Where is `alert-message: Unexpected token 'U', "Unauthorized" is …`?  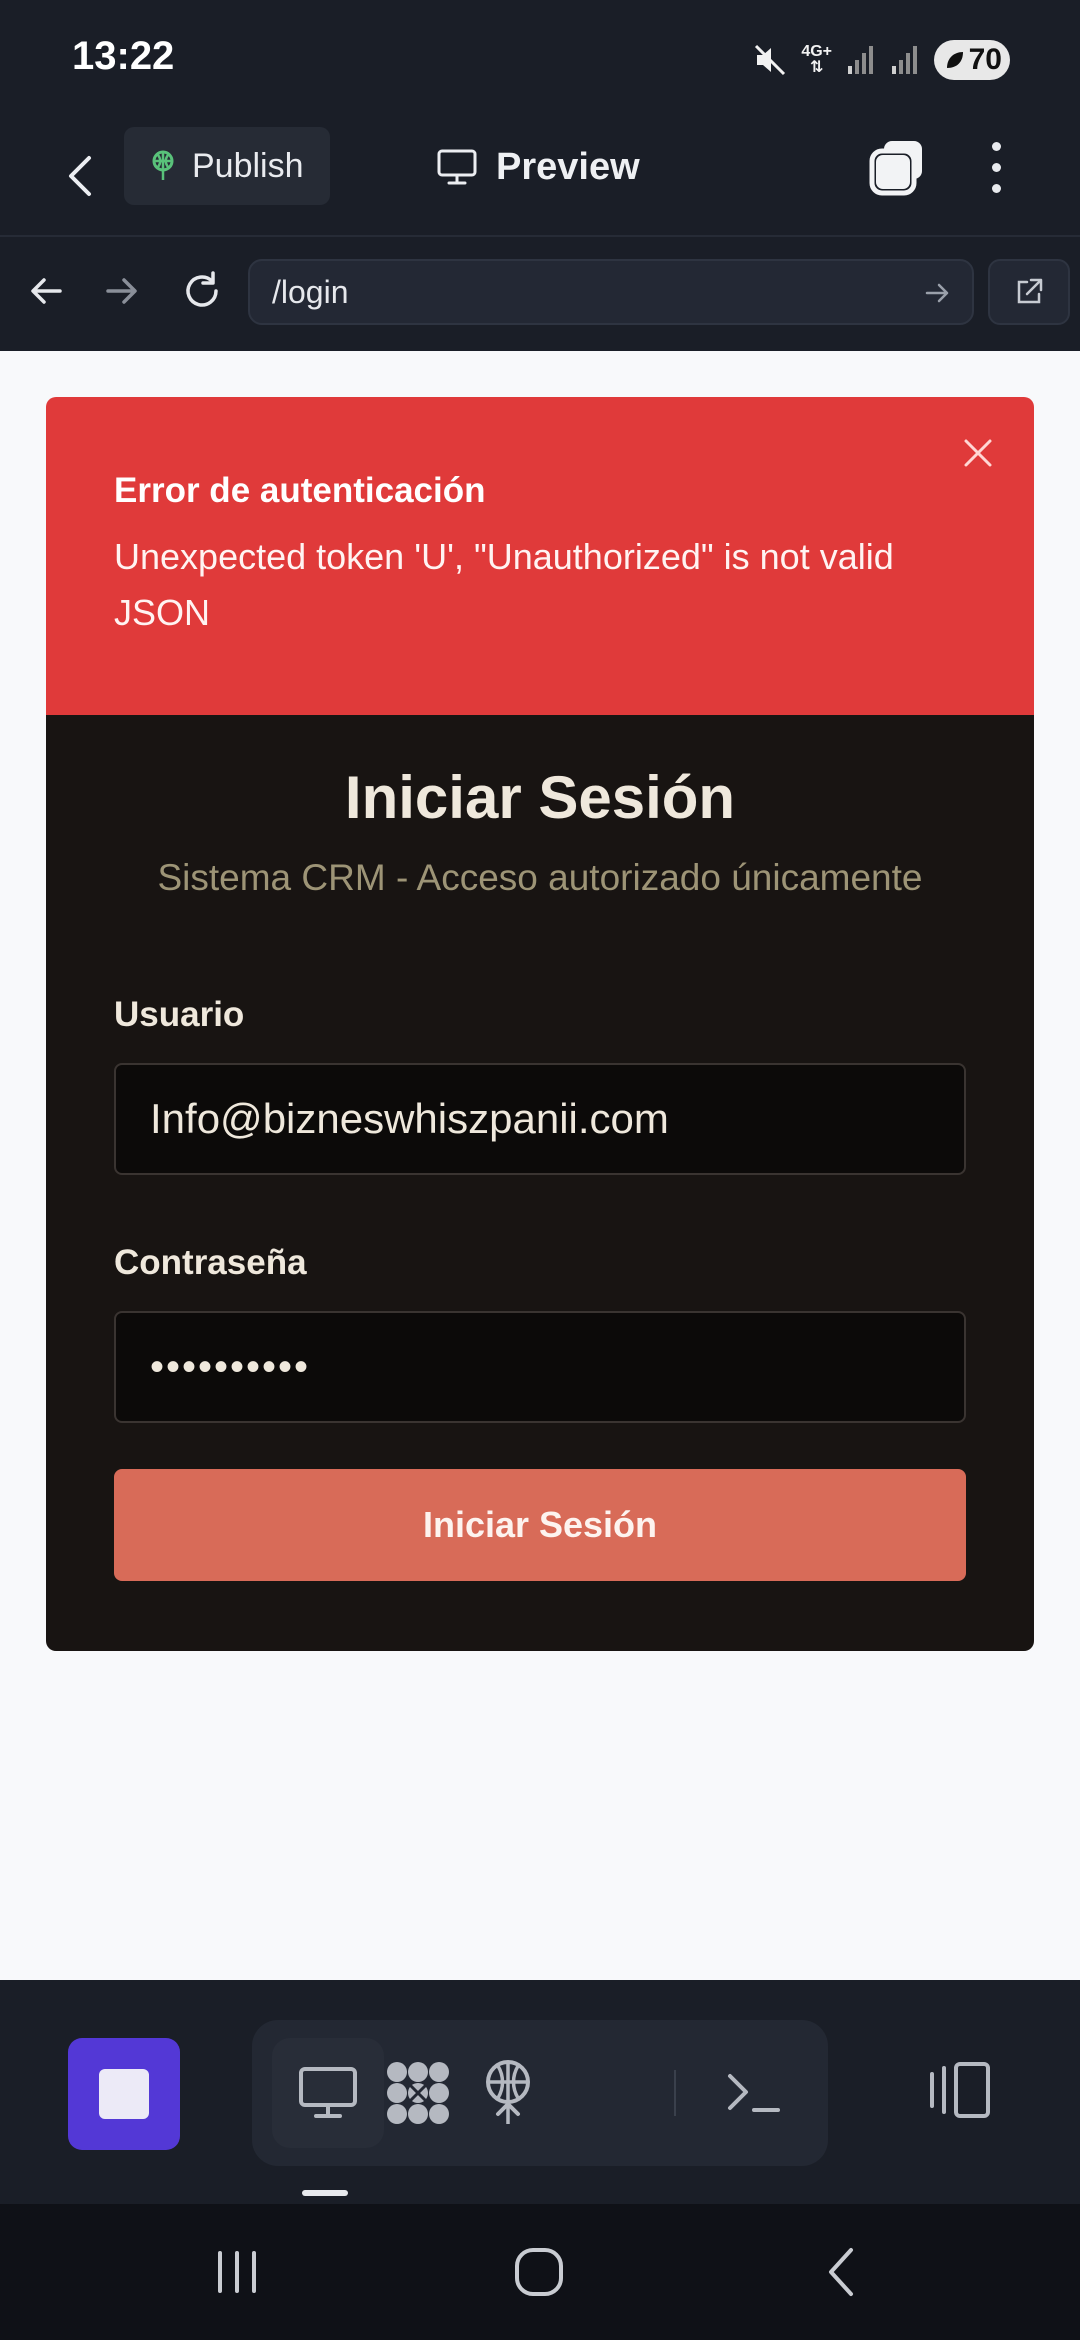 alert-message: Unexpected token 'U', "Unauthorized" is … is located at coordinates (504, 584).